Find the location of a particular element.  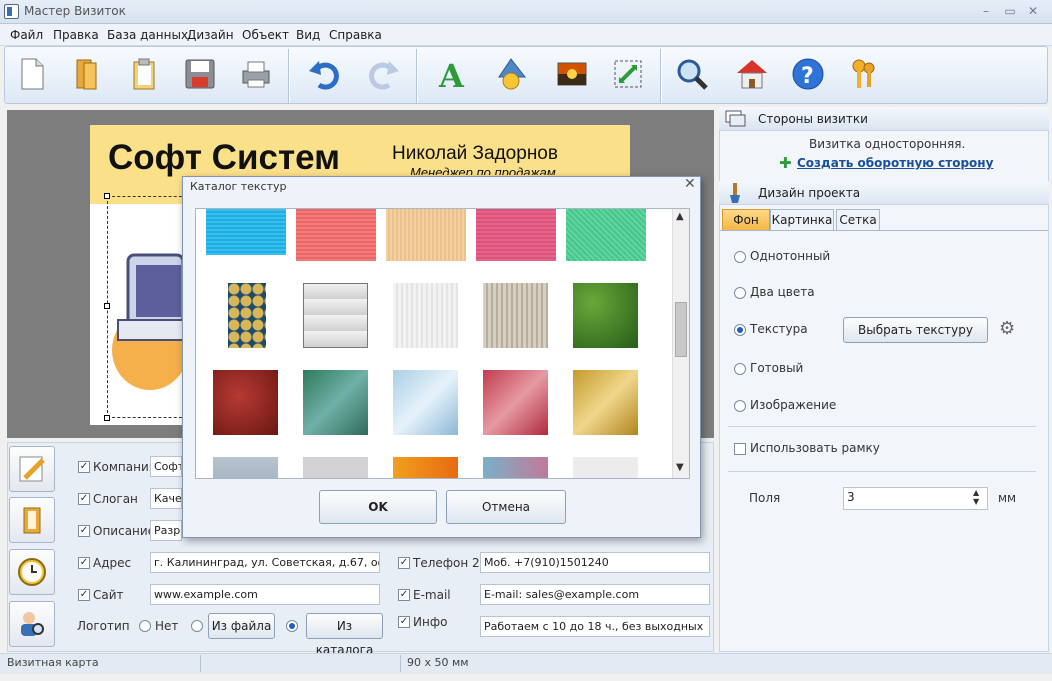

bg-image-radio is located at coordinates (740, 406).